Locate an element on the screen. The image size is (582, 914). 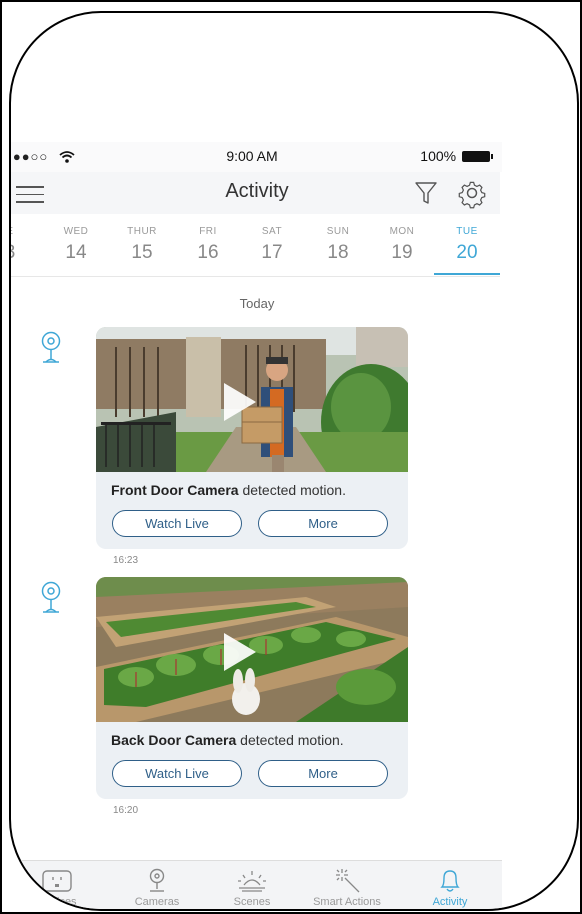
day-number: 14 is located at coordinates (76, 252).